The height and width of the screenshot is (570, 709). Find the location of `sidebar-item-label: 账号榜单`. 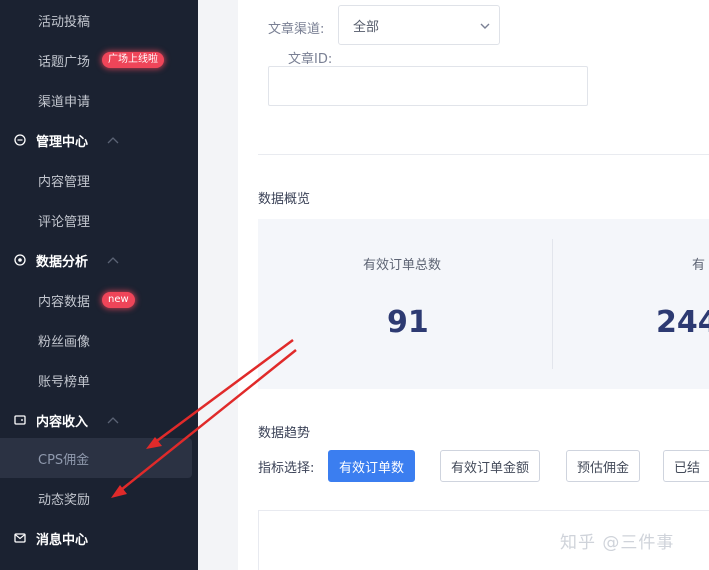

sidebar-item-label: 账号榜单 is located at coordinates (64, 382).